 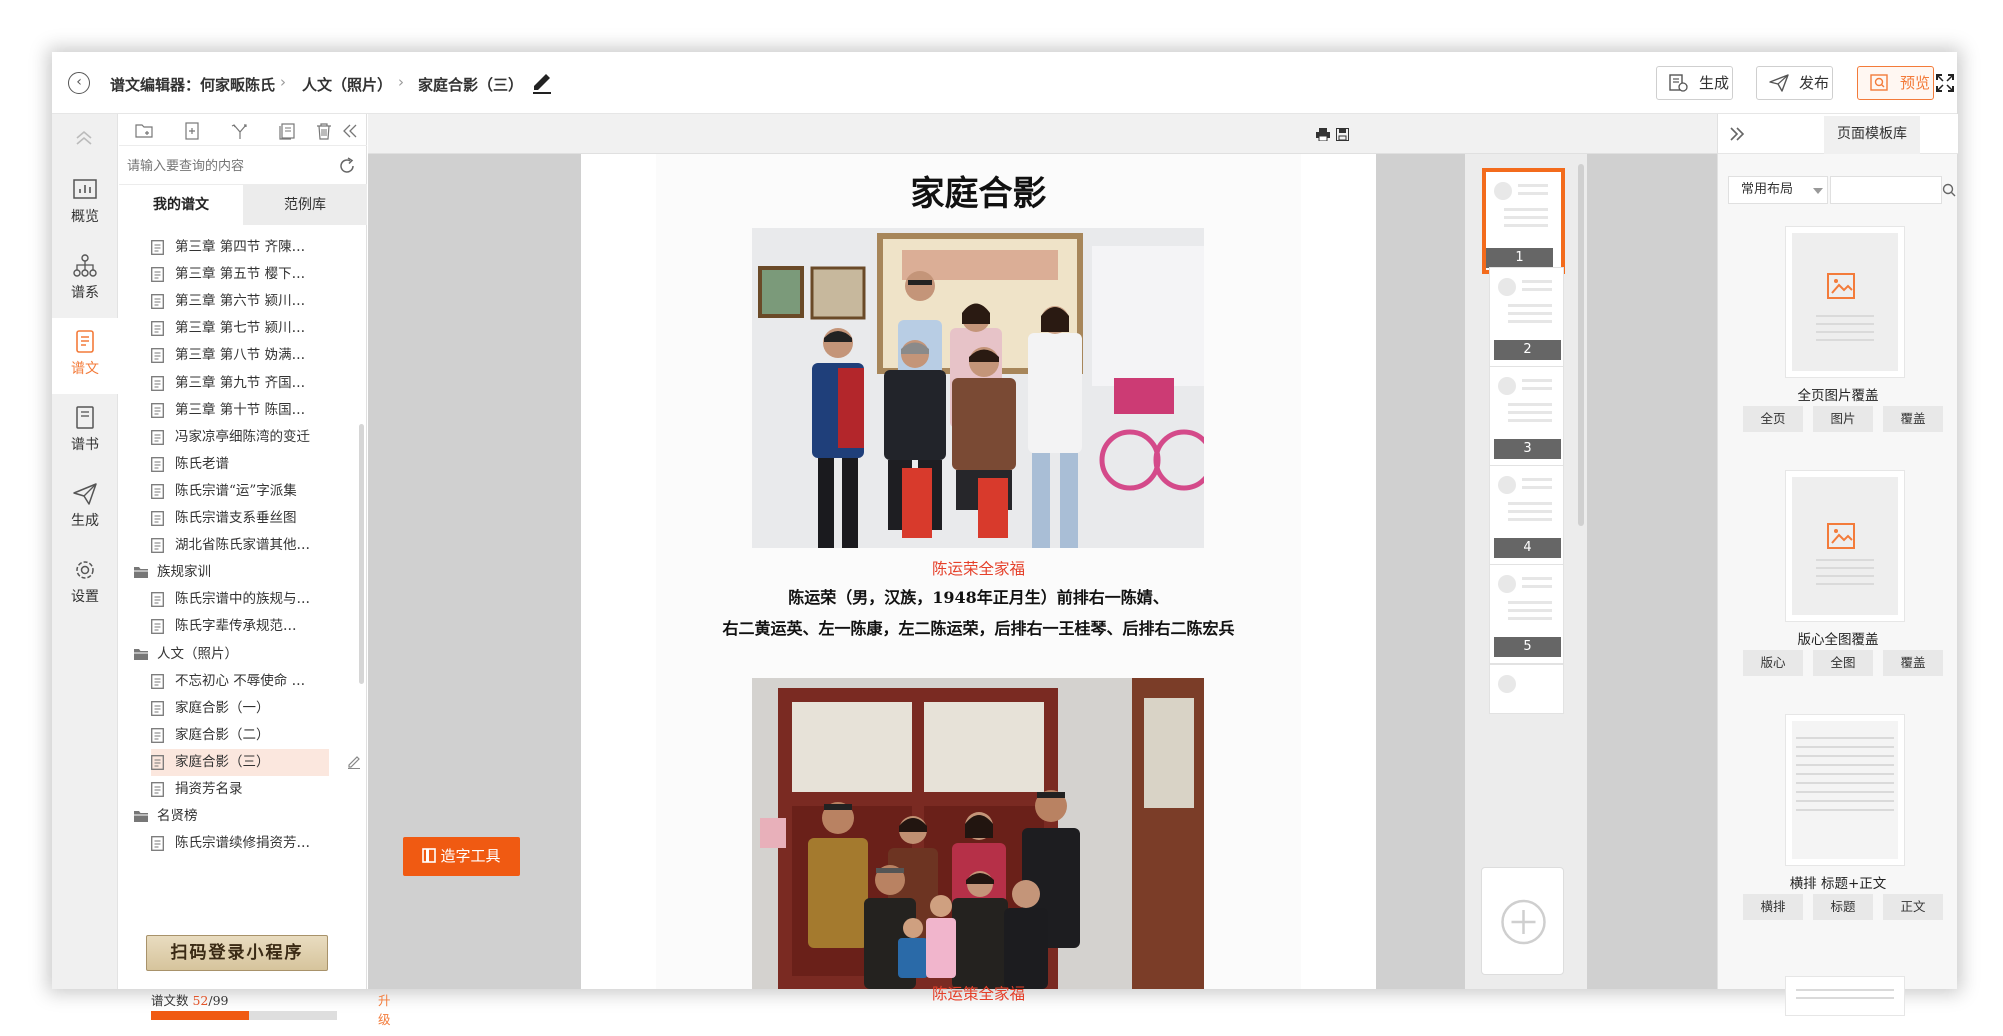 What do you see at coordinates (1323, 134) in the screenshot?
I see `print-icon` at bounding box center [1323, 134].